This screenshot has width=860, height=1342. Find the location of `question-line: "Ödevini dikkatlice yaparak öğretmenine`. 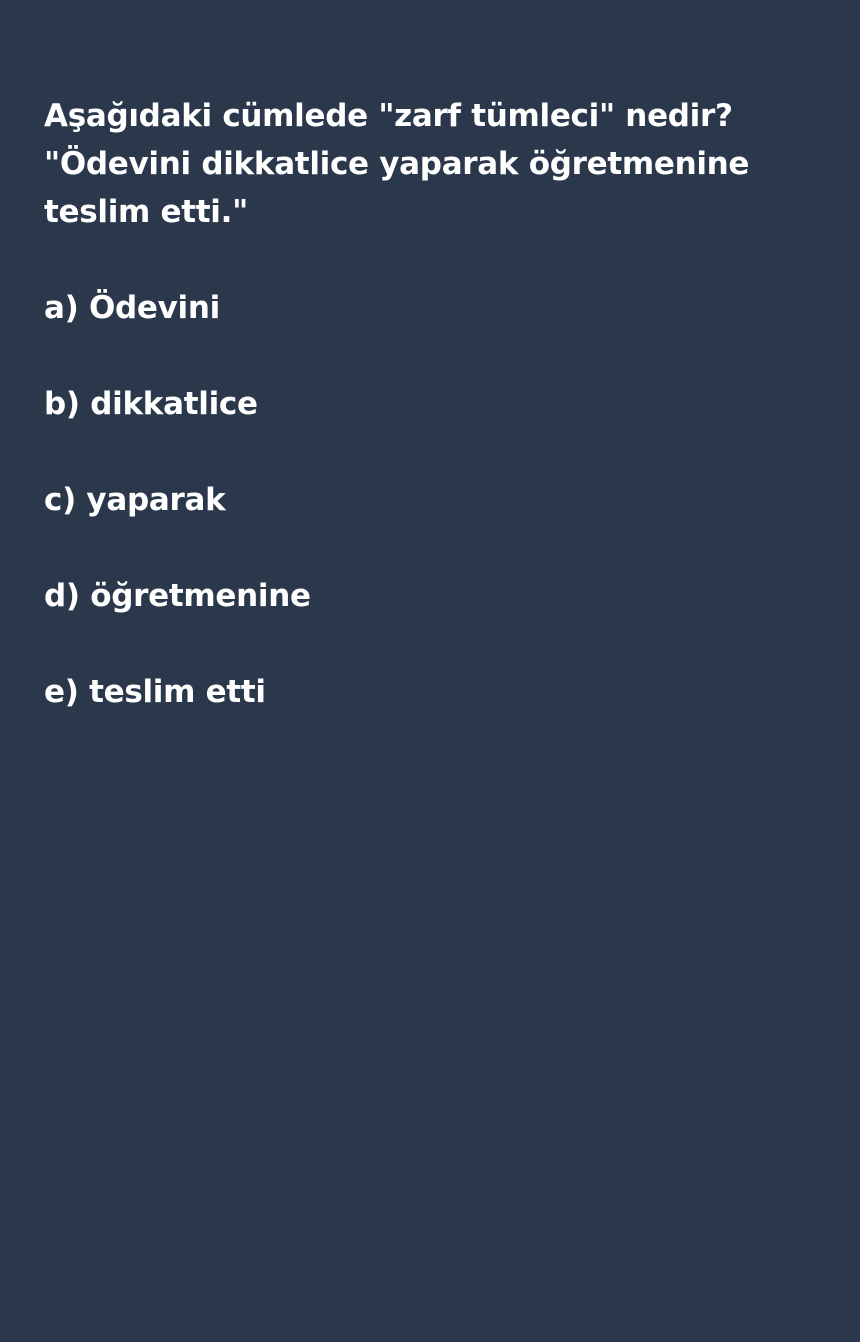

question-line: "Ödevini dikkatlice yaparak öğretmenine is located at coordinates (397, 164).